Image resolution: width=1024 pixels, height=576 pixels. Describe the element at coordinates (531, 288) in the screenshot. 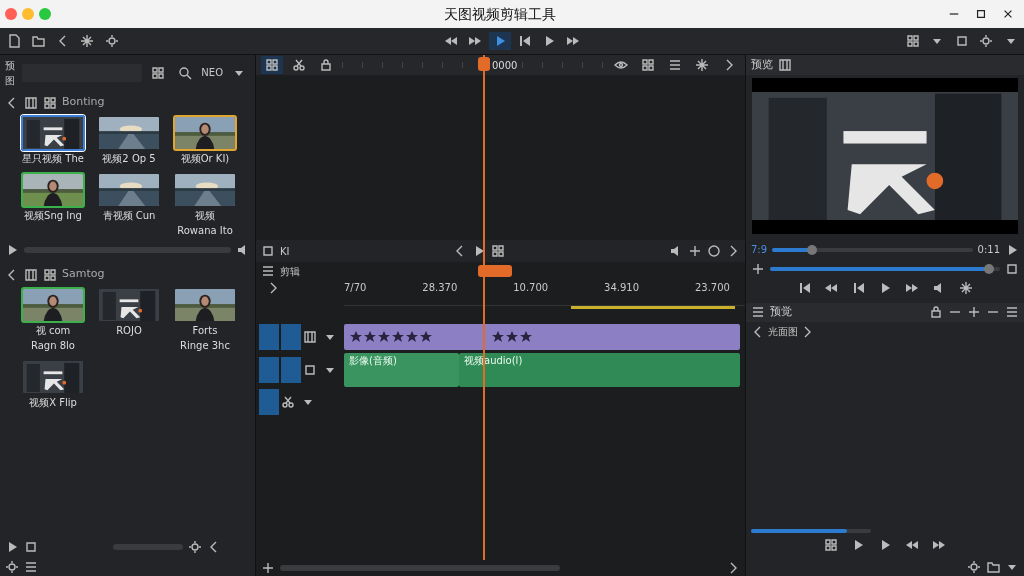

I see `ruler-time: 10.700` at that location.